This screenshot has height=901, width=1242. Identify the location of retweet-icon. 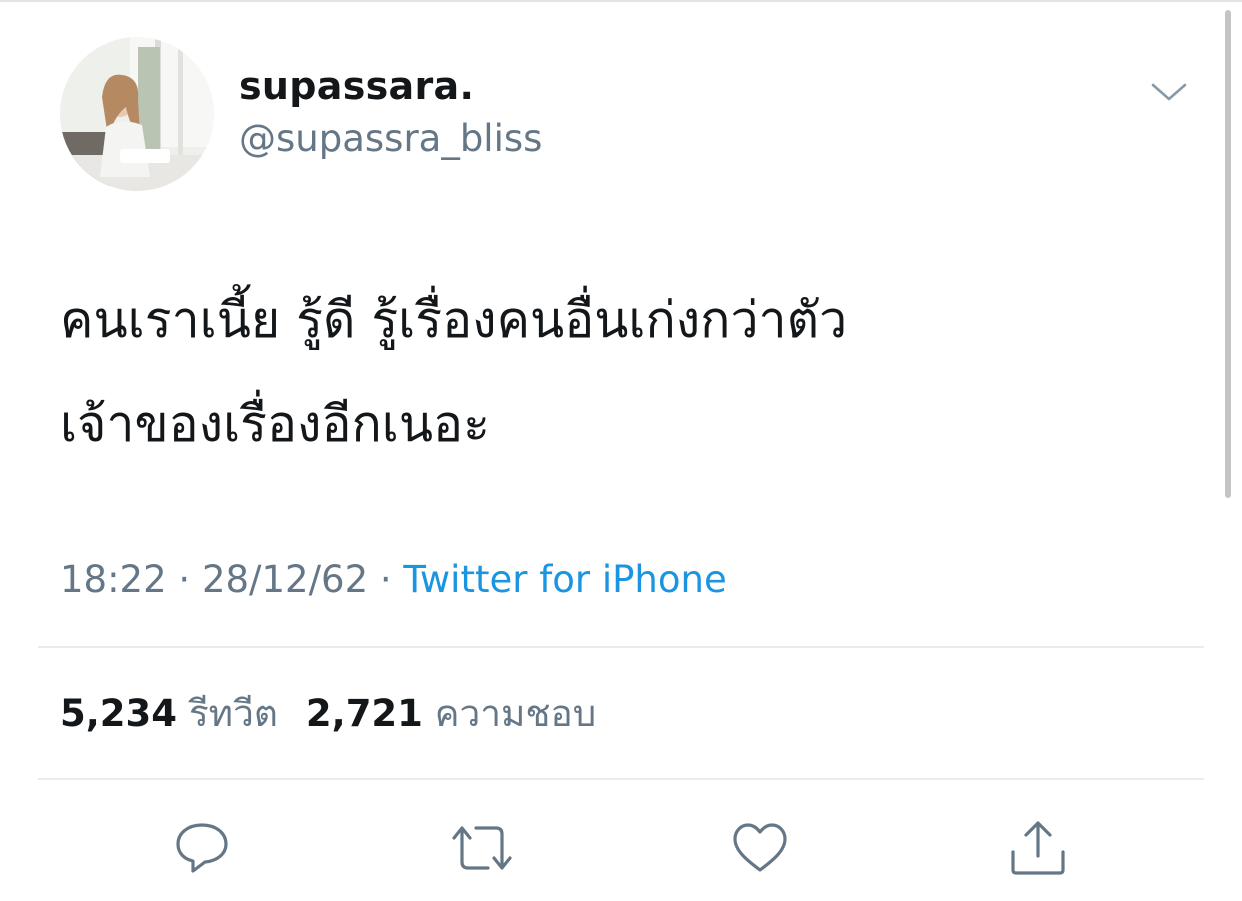
(481, 848).